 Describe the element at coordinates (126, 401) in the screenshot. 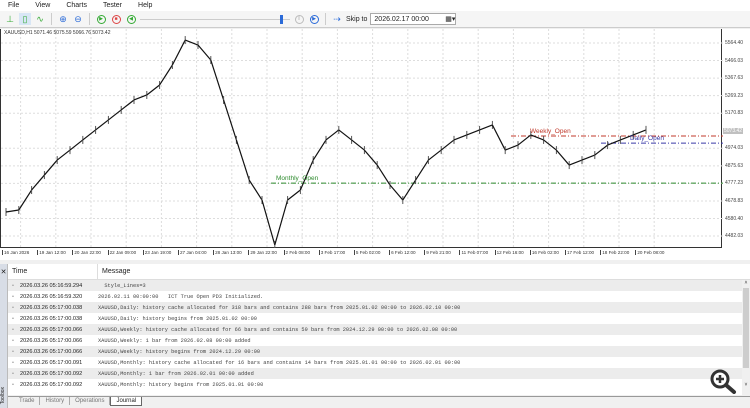

I see `tab-journal: Journal` at that location.